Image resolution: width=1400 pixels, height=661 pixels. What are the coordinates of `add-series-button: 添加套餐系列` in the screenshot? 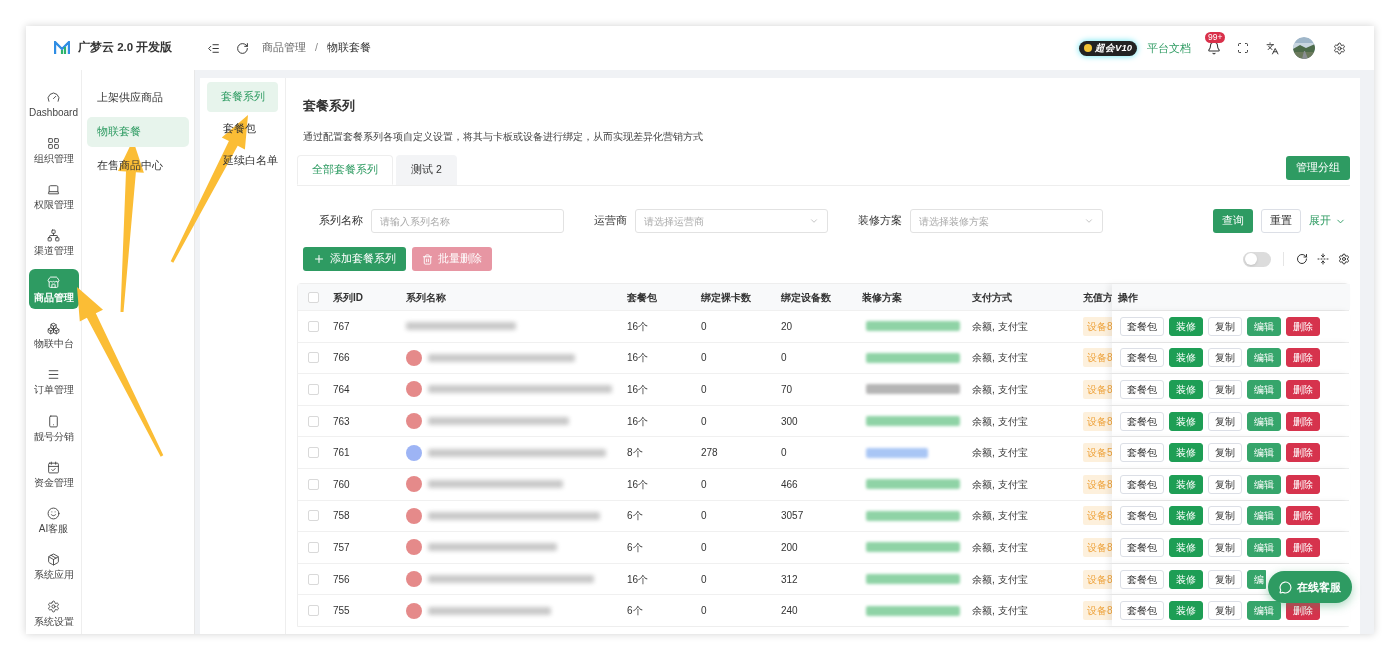 It's located at (354, 259).